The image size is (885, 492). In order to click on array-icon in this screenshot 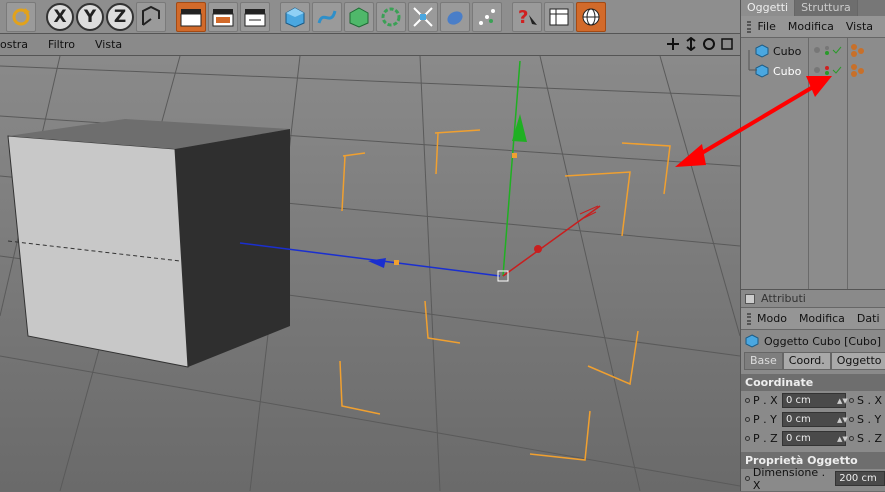, I will do `click(391, 16)`.